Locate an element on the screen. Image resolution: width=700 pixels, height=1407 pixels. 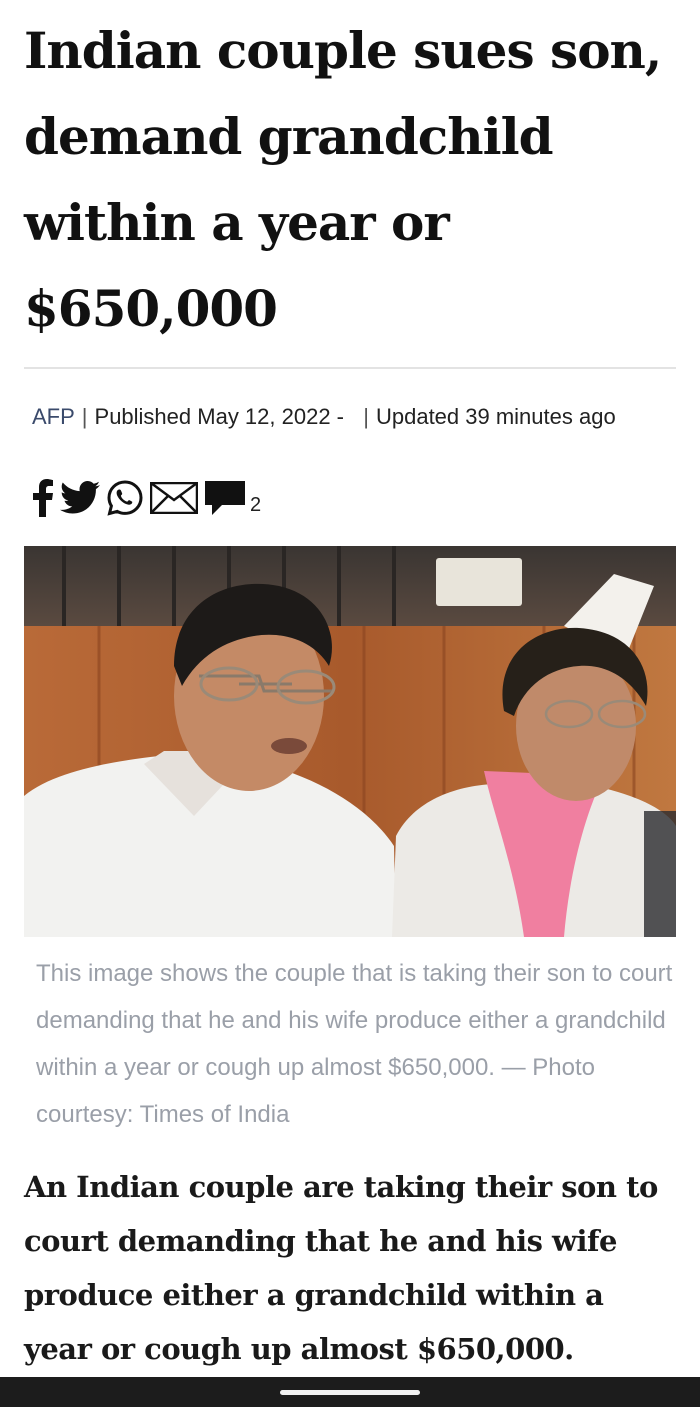
email-icon is located at coordinates (174, 500).